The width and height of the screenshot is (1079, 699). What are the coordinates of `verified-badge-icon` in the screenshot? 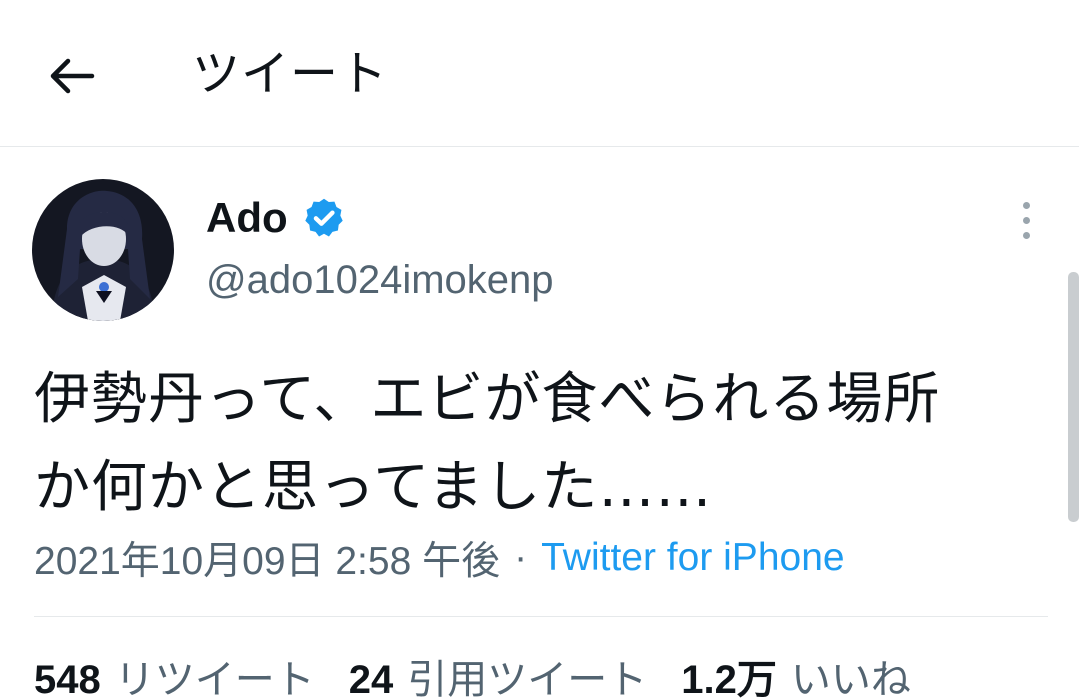 It's located at (323, 217).